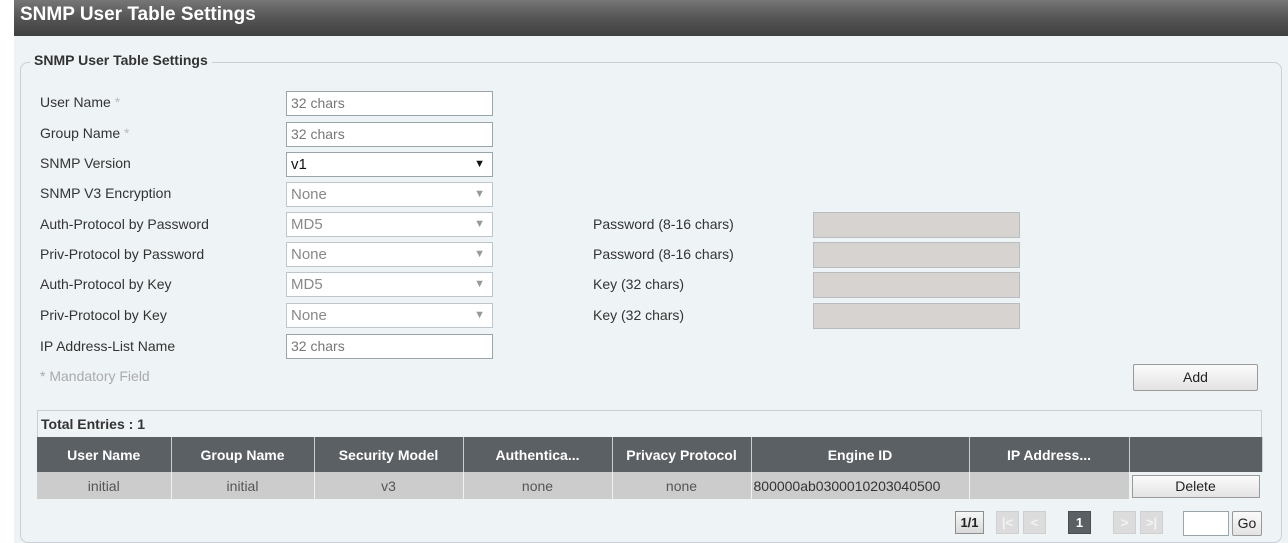 The height and width of the screenshot is (543, 1288). Describe the element at coordinates (538, 485) in the screenshot. I see `cell-authentication: none` at that location.